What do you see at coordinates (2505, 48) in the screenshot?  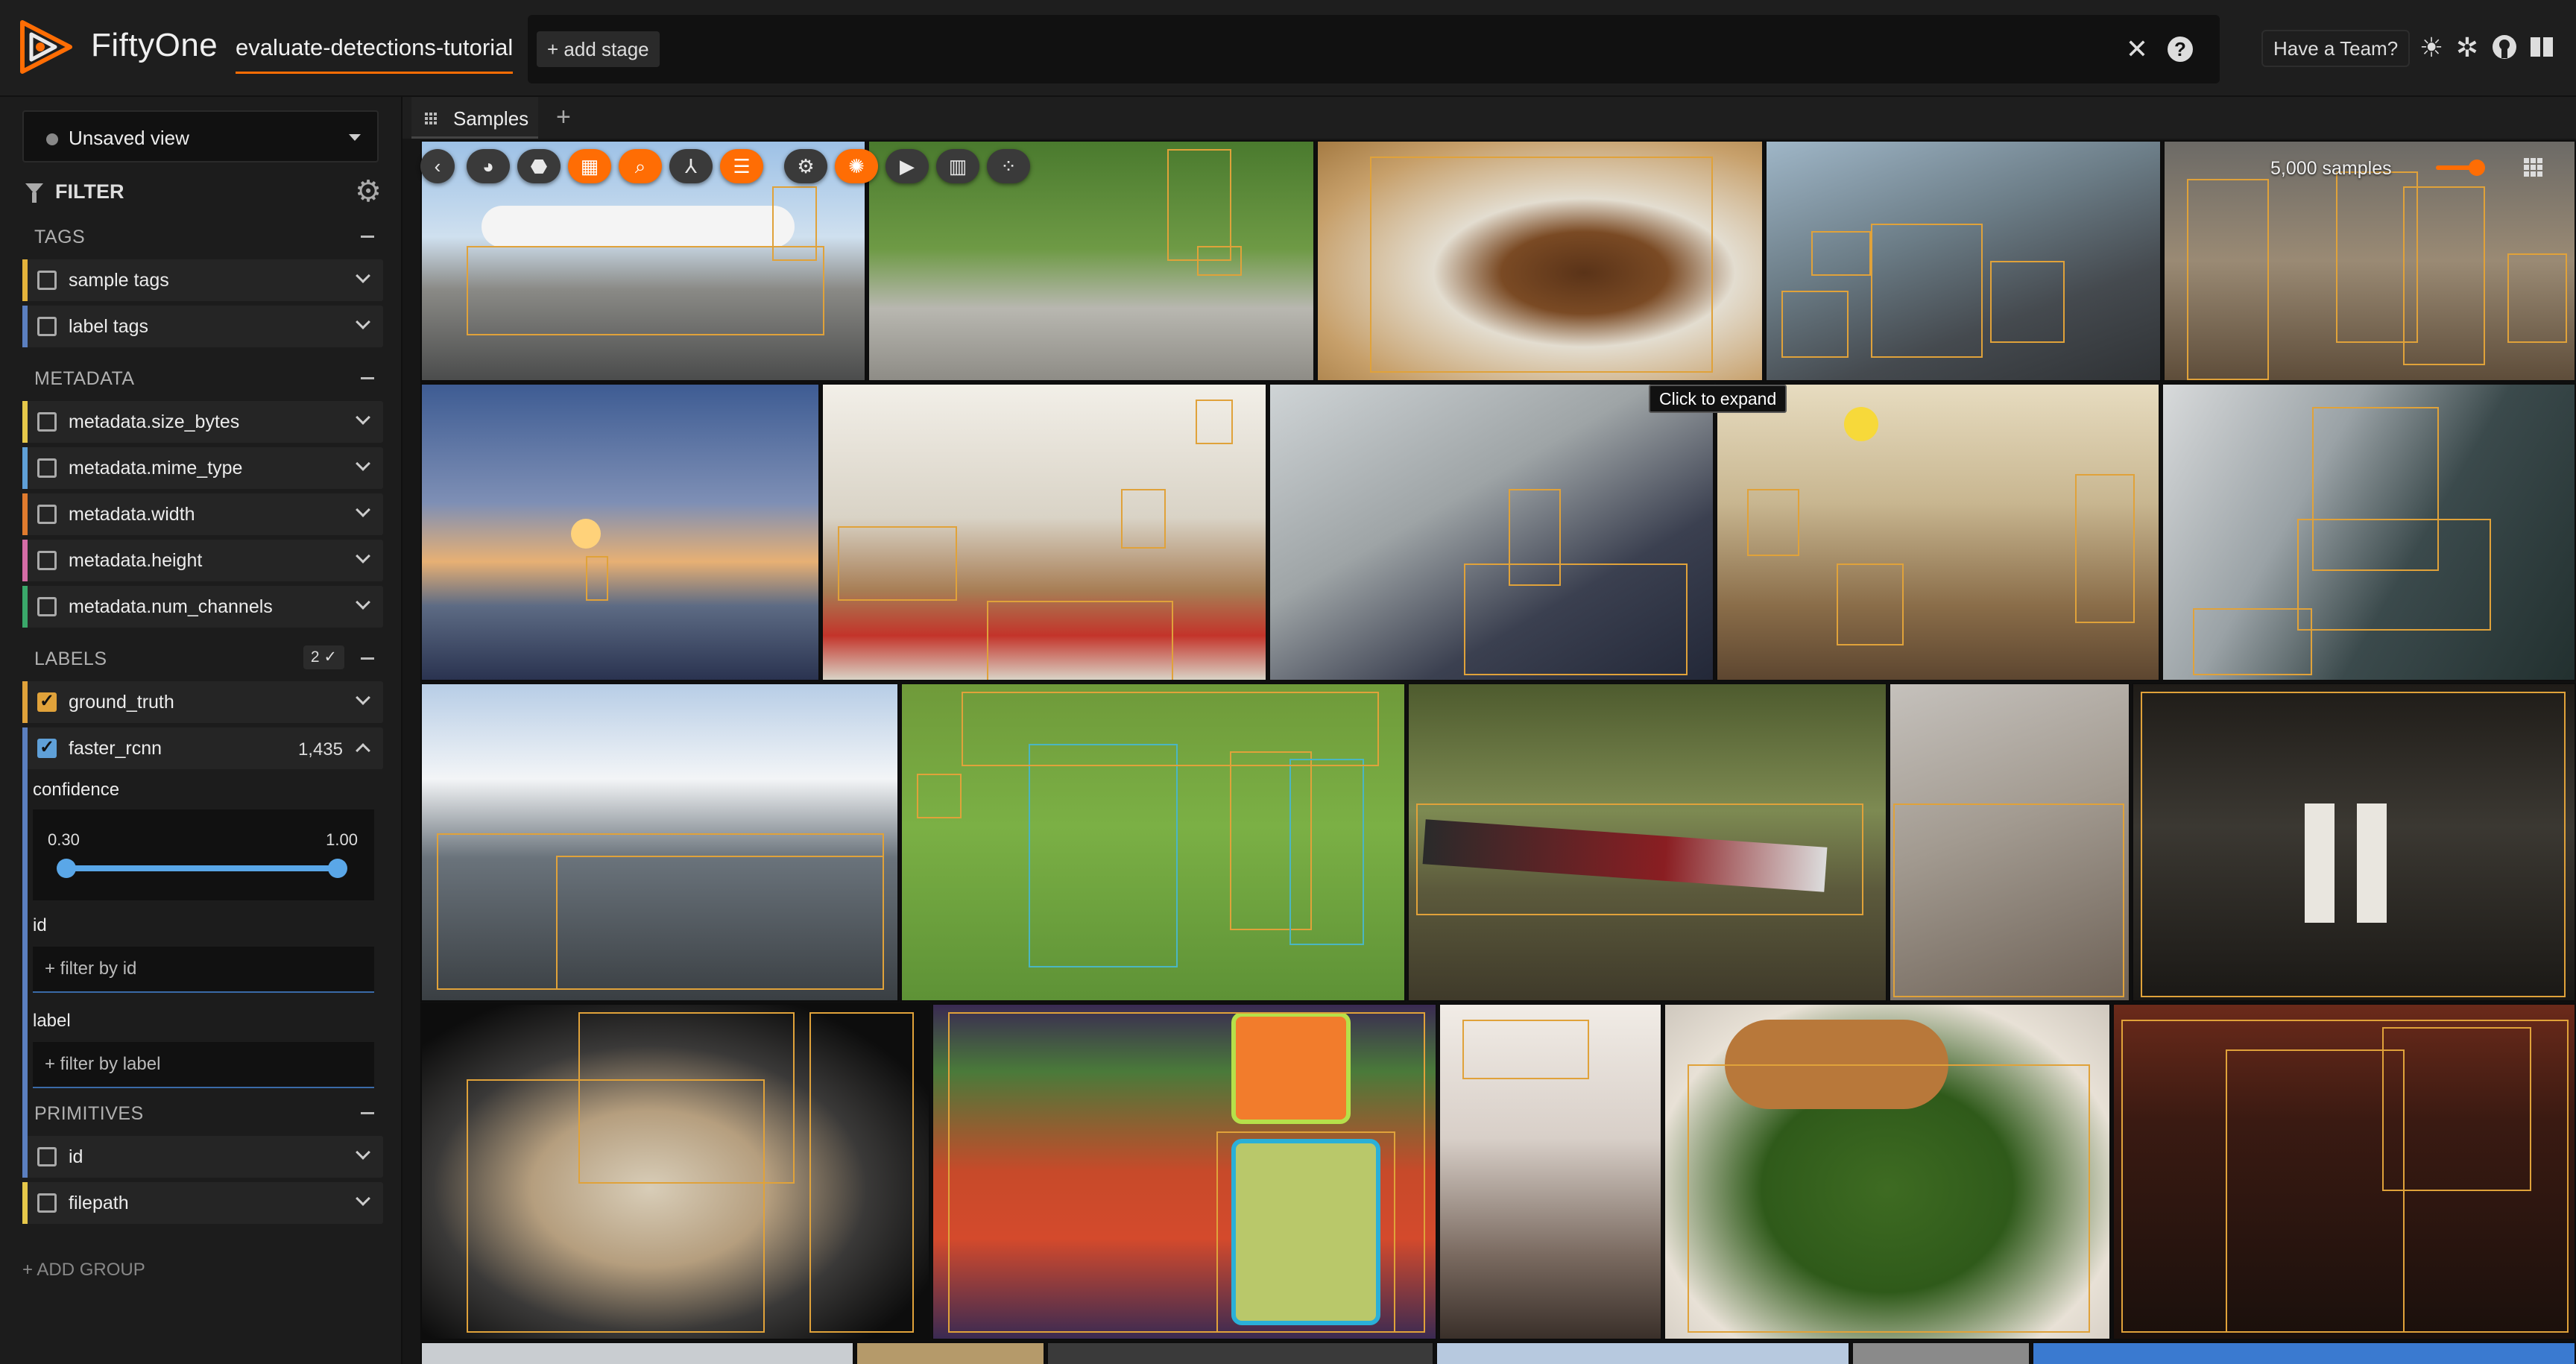 I see `github-icon` at bounding box center [2505, 48].